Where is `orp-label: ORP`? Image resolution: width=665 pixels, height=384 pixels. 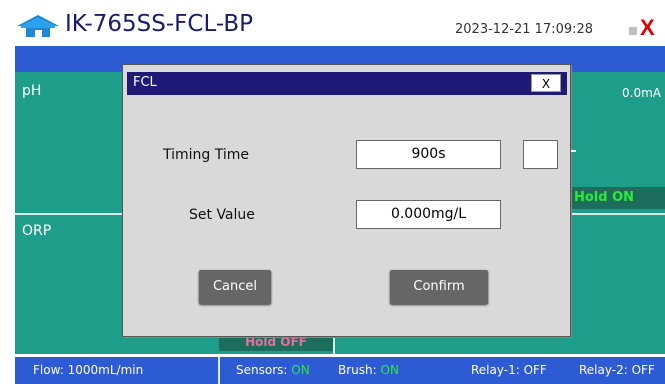 orp-label: ORP is located at coordinates (37, 231).